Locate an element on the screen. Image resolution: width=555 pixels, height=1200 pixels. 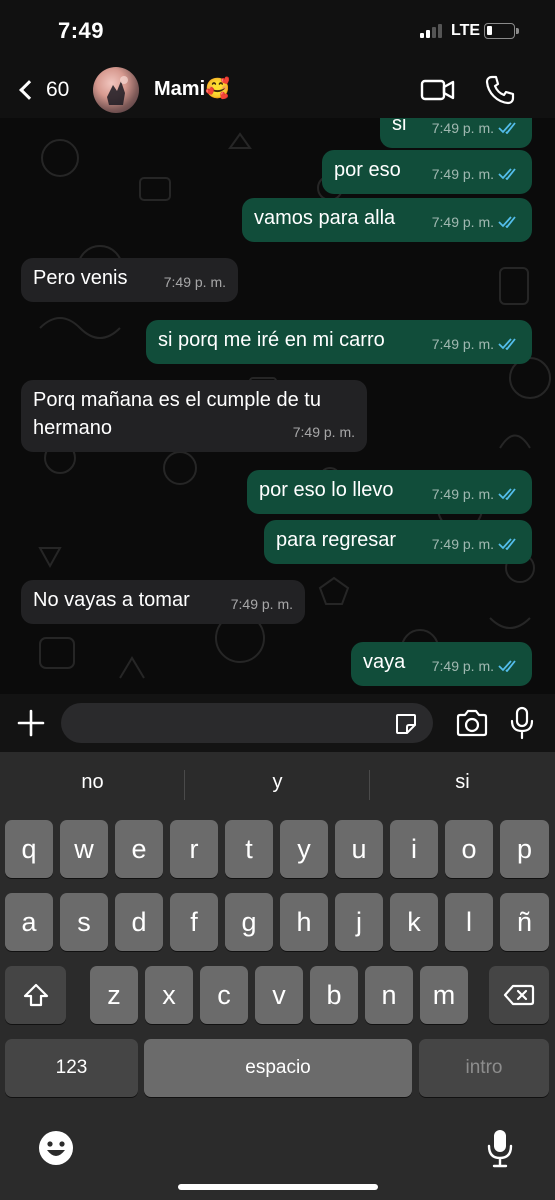
key-j: j is located at coordinates (359, 922).